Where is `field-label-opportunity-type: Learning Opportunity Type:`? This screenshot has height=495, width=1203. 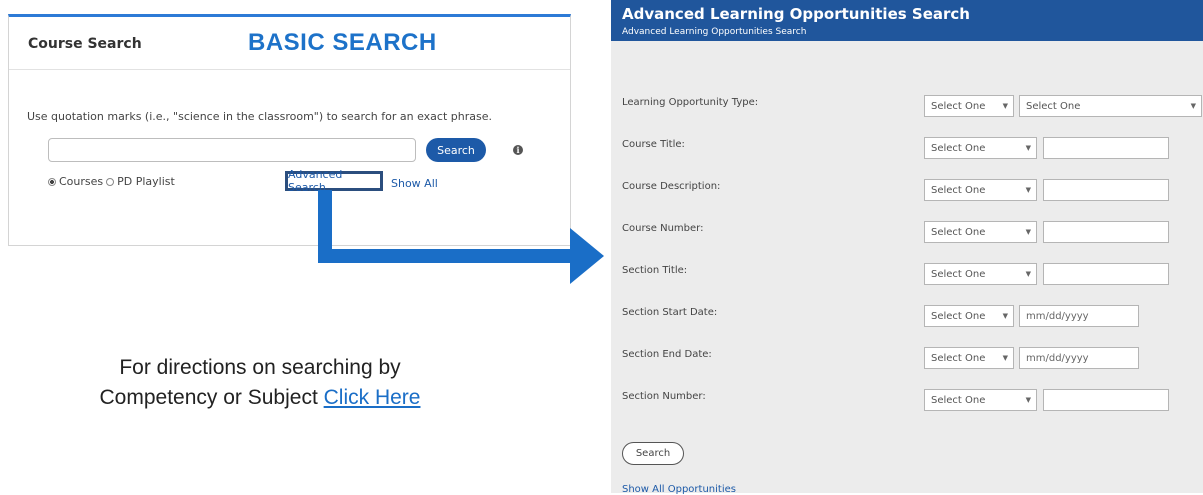
field-label-opportunity-type: Learning Opportunity Type: is located at coordinates (690, 102).